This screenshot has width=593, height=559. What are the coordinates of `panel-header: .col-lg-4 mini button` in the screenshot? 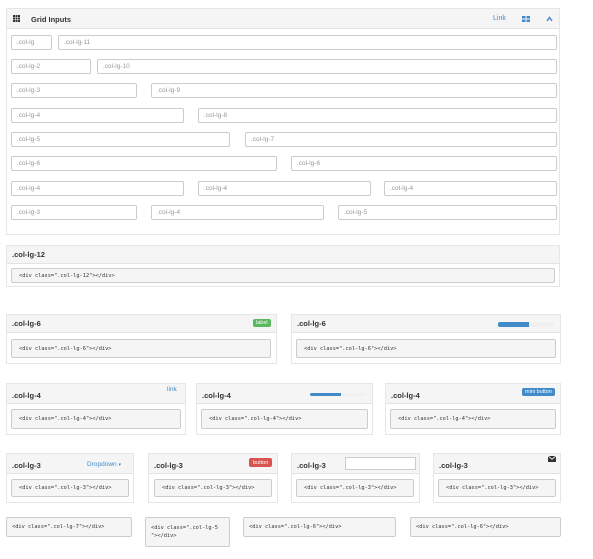 It's located at (473, 394).